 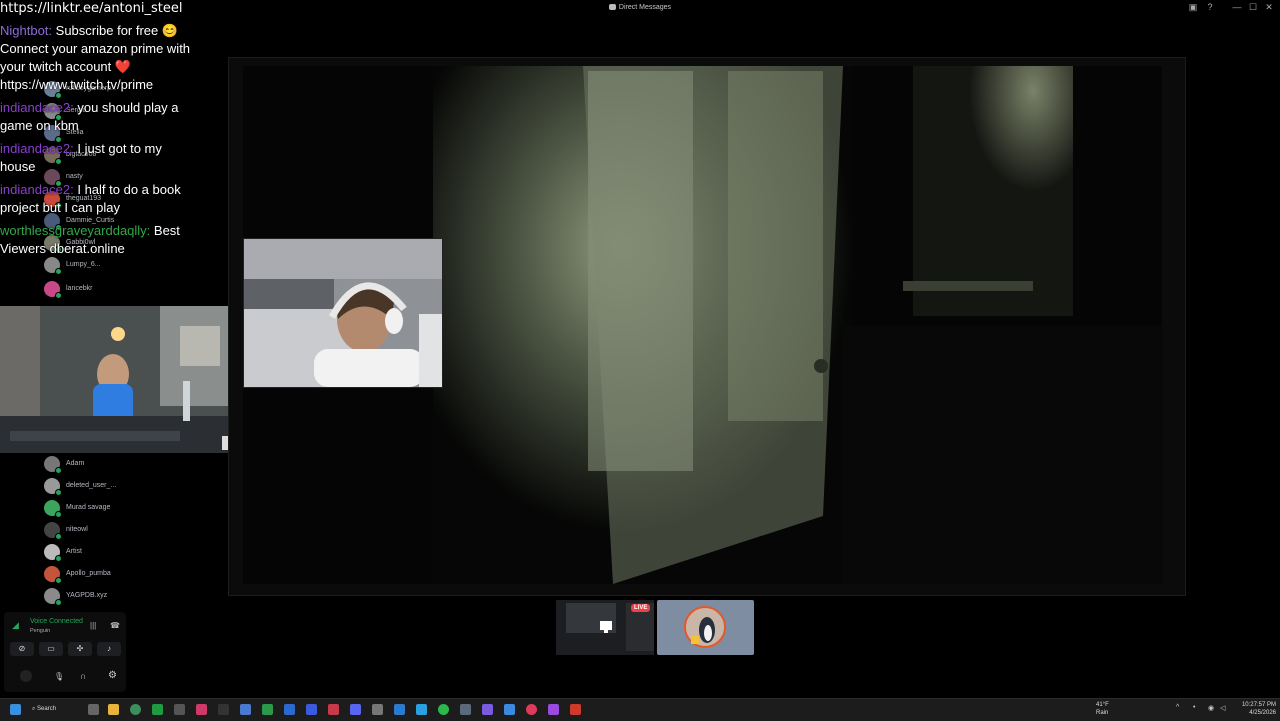 I want to click on capture-icon, so click(x=377, y=709).